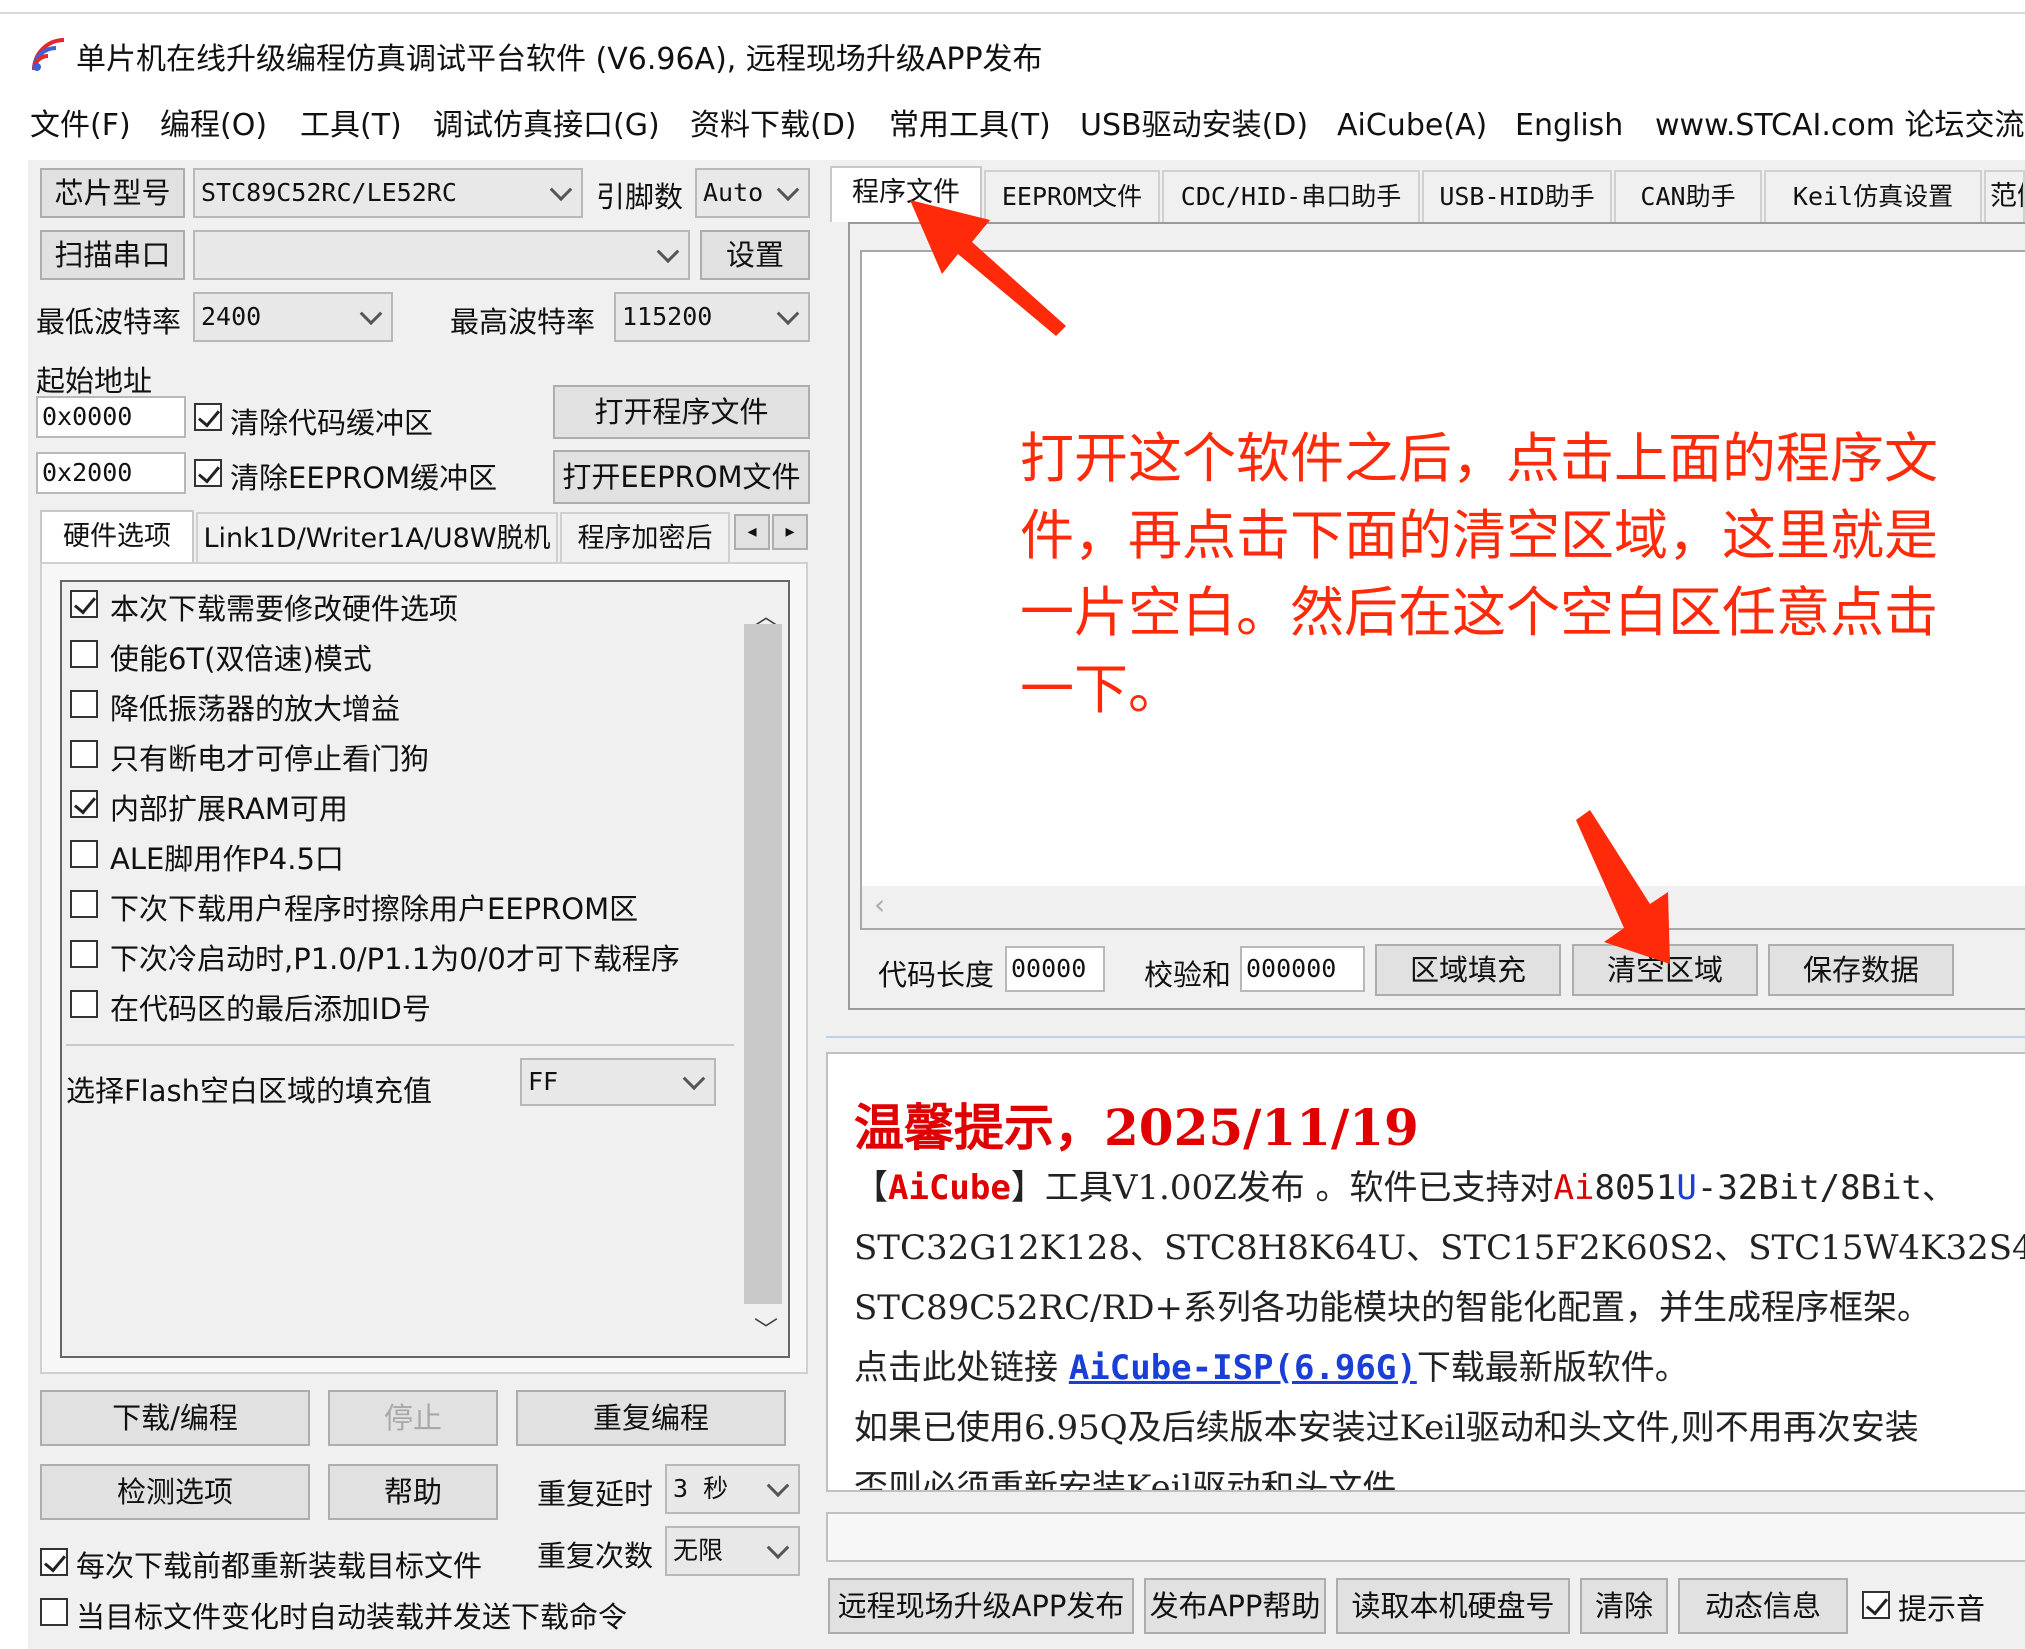 The height and width of the screenshot is (1649, 2025). What do you see at coordinates (213, 126) in the screenshot?
I see `menu-program: 编程(O)` at bounding box center [213, 126].